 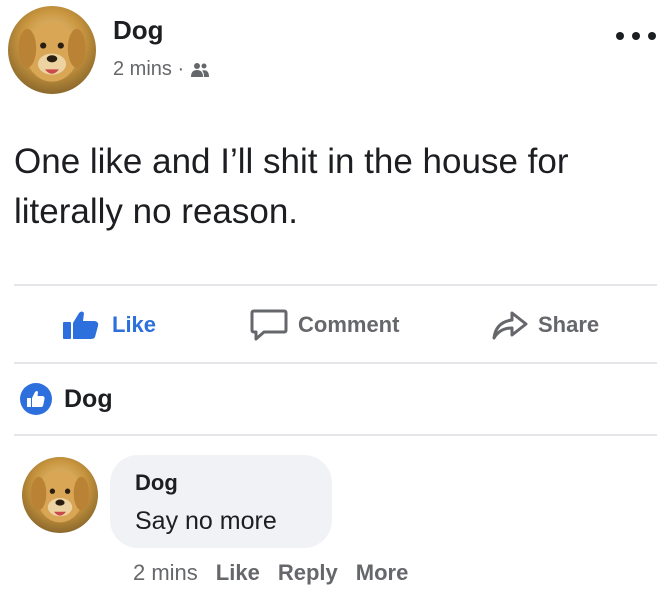 I want to click on share-label: Share, so click(x=569, y=324).